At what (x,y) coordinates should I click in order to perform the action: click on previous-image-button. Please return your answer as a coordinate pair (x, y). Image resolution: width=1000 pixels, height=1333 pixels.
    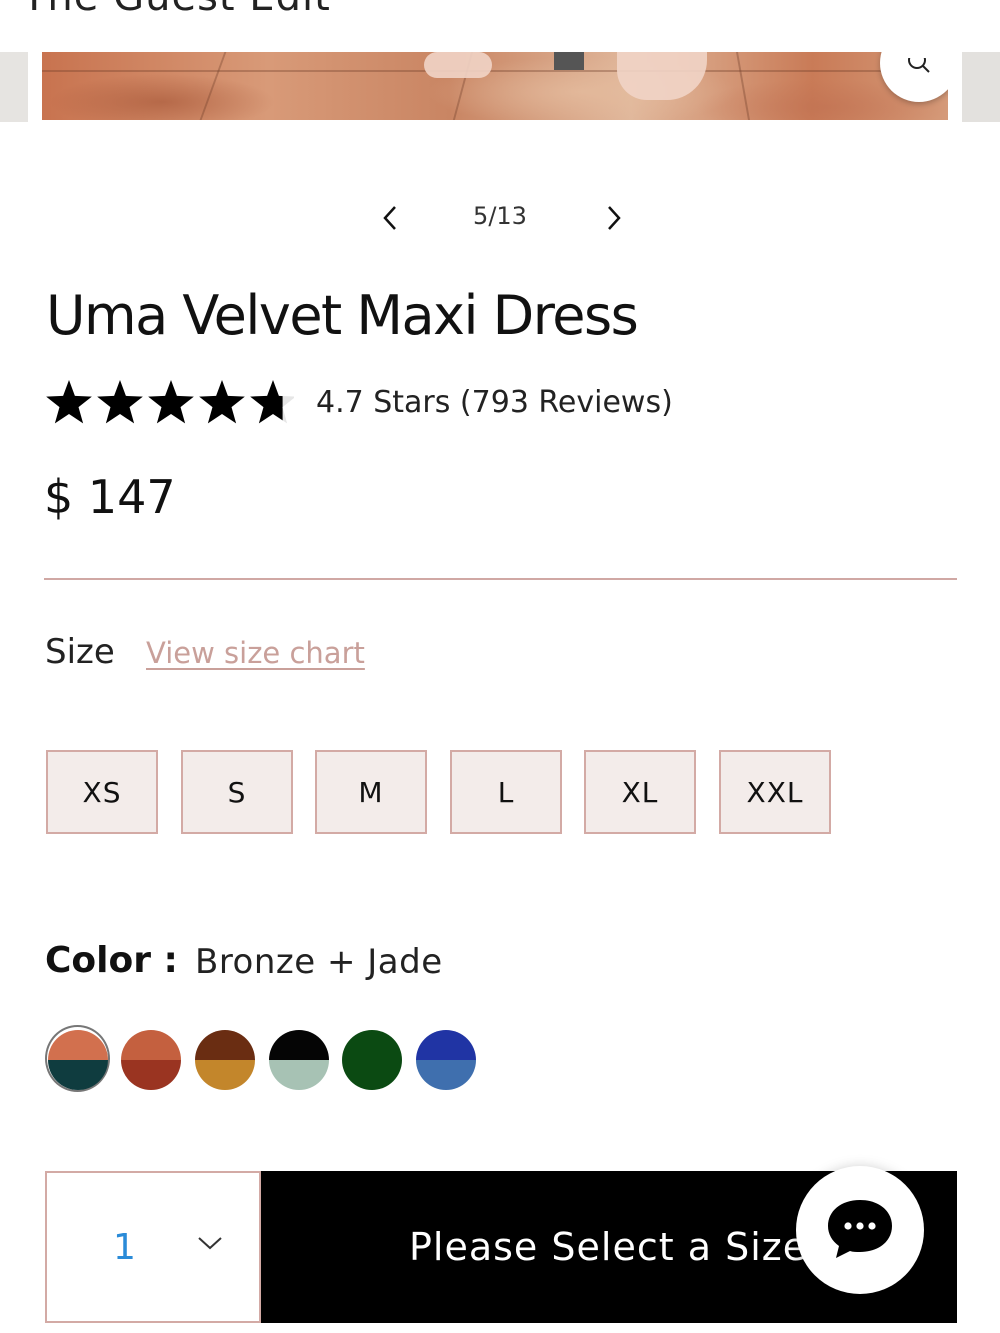
    Looking at the image, I should click on (390, 218).